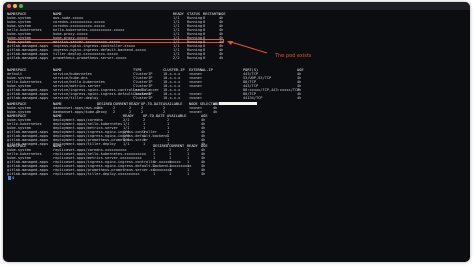  I want to click on table-cell: prometheus-prometheus-server-xxxxx, so click(90, 58).